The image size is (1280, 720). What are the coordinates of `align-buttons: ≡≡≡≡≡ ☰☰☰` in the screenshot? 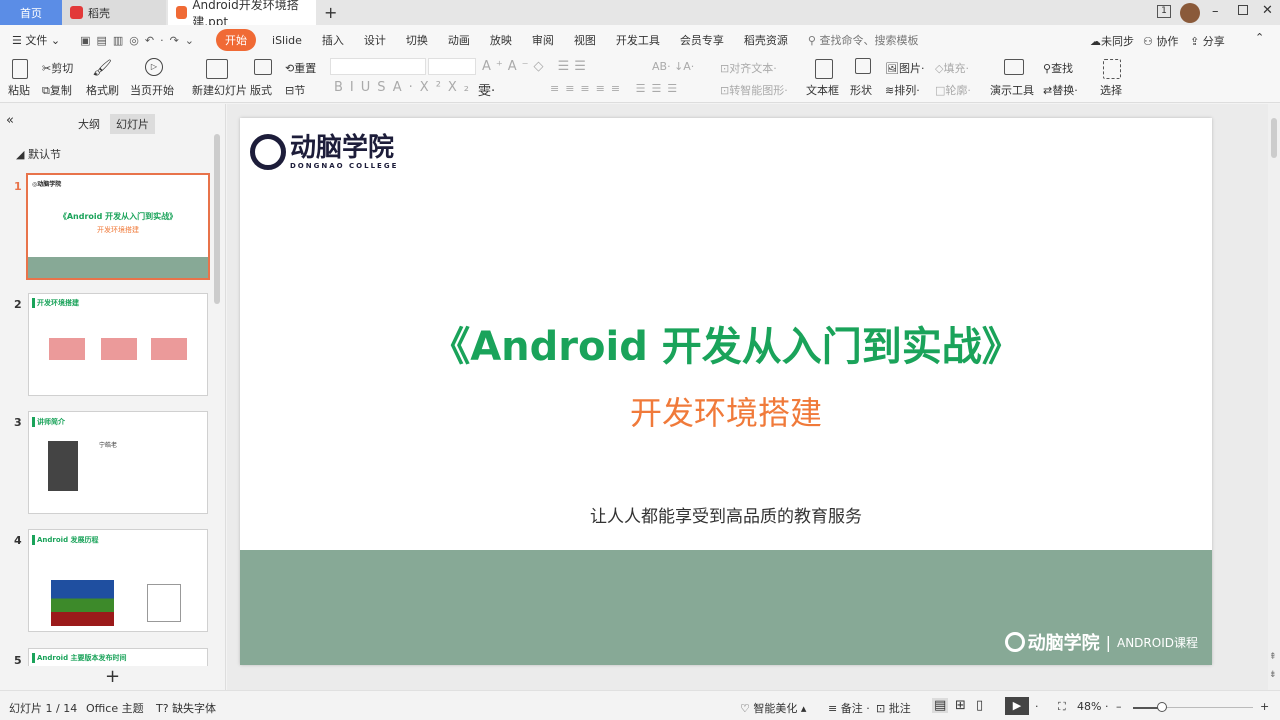 It's located at (616, 88).